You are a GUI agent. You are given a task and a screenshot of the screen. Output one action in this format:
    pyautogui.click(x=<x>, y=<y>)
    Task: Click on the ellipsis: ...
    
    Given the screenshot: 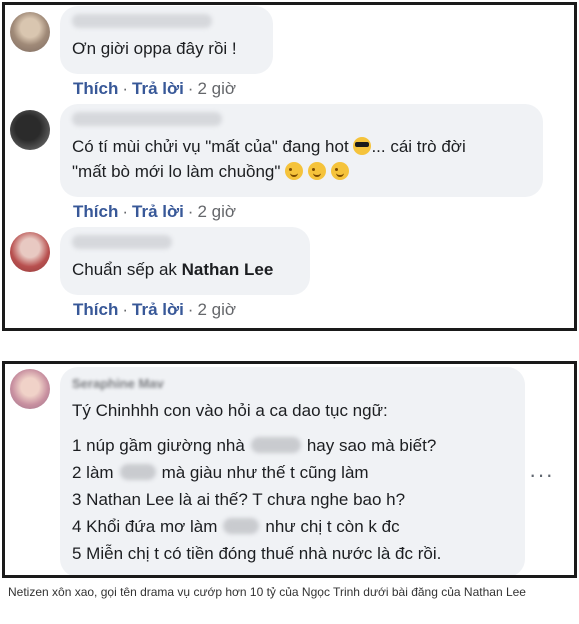 What is the action you would take?
    pyautogui.click(x=79, y=572)
    